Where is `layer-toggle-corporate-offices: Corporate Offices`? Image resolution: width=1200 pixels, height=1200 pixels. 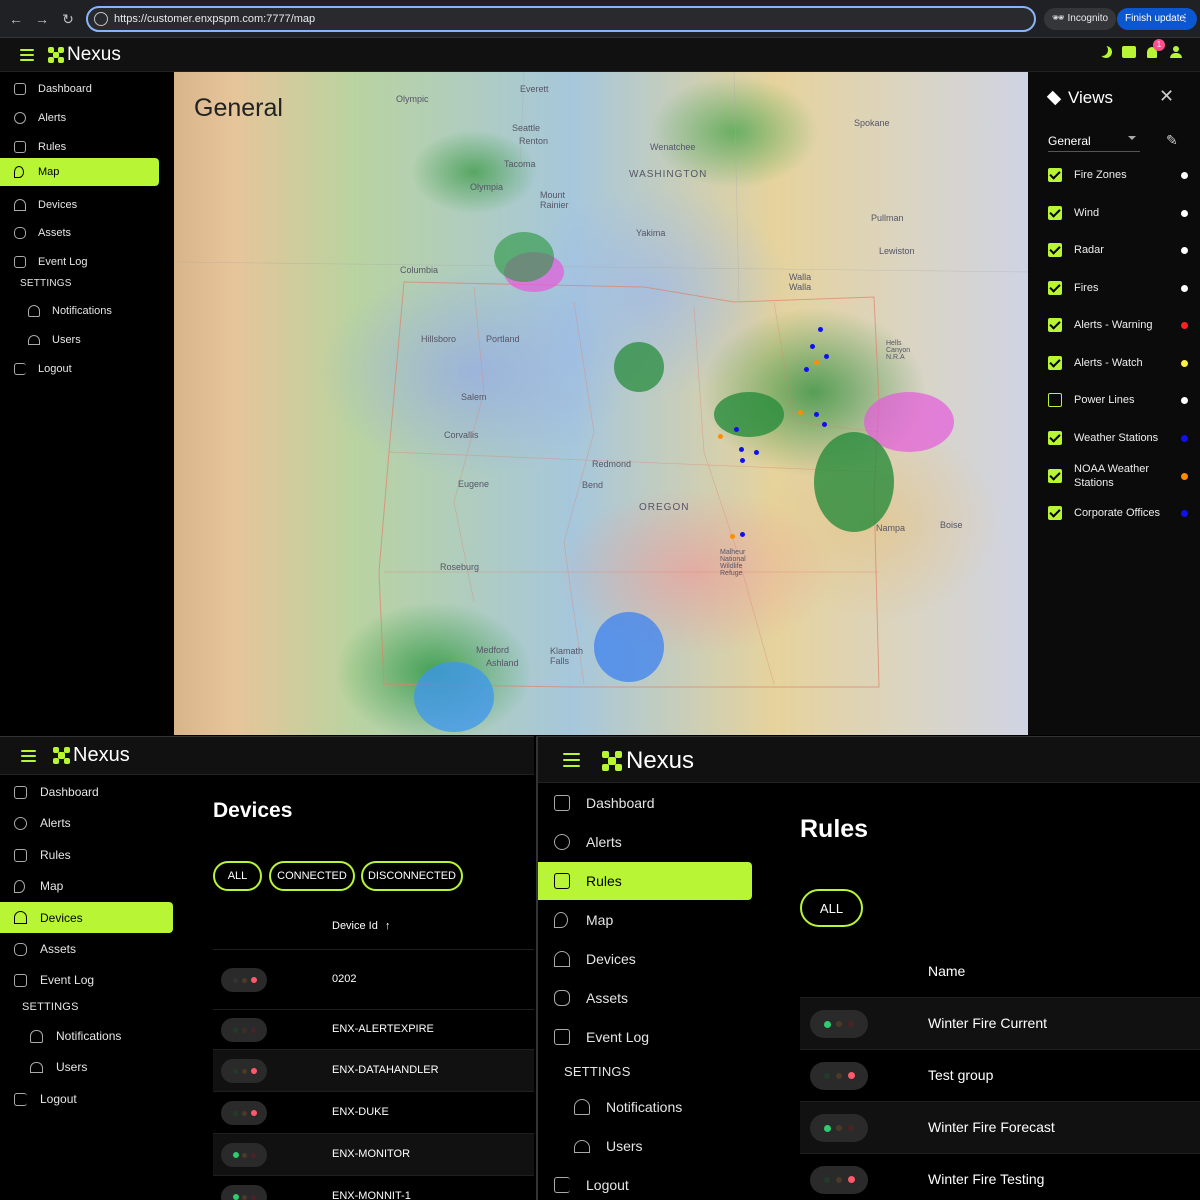 layer-toggle-corporate-offices: Corporate Offices is located at coordinates (1118, 513).